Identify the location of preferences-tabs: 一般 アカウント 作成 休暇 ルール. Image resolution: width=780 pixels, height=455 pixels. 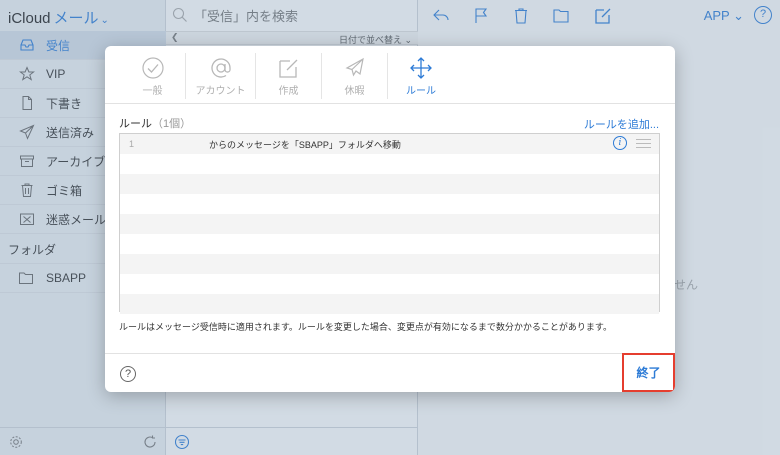
(287, 77).